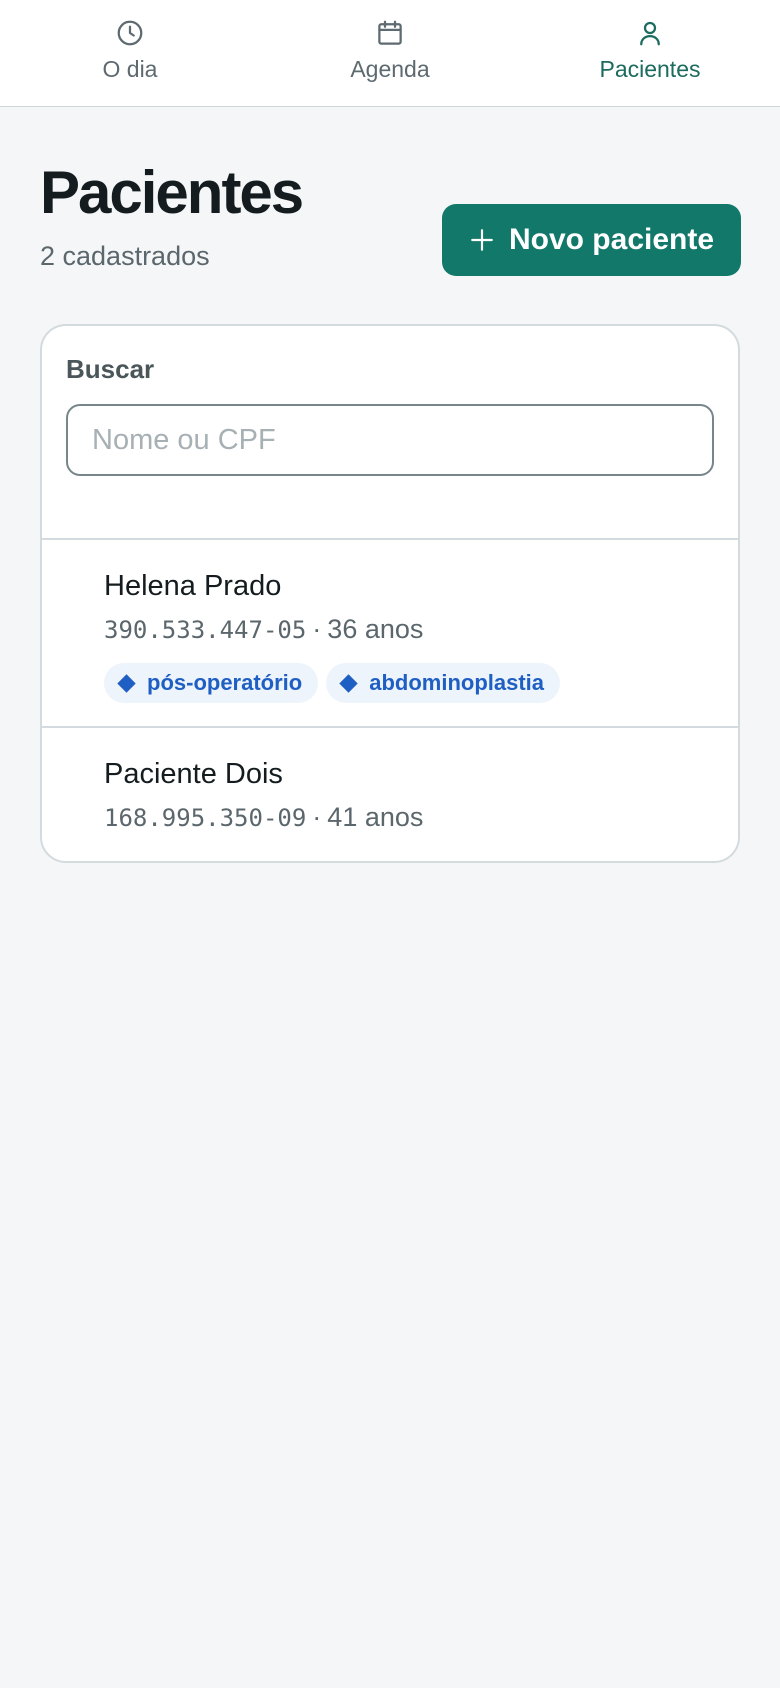 Image resolution: width=780 pixels, height=1688 pixels. I want to click on new-patient-button: Novo paciente, so click(591, 240).